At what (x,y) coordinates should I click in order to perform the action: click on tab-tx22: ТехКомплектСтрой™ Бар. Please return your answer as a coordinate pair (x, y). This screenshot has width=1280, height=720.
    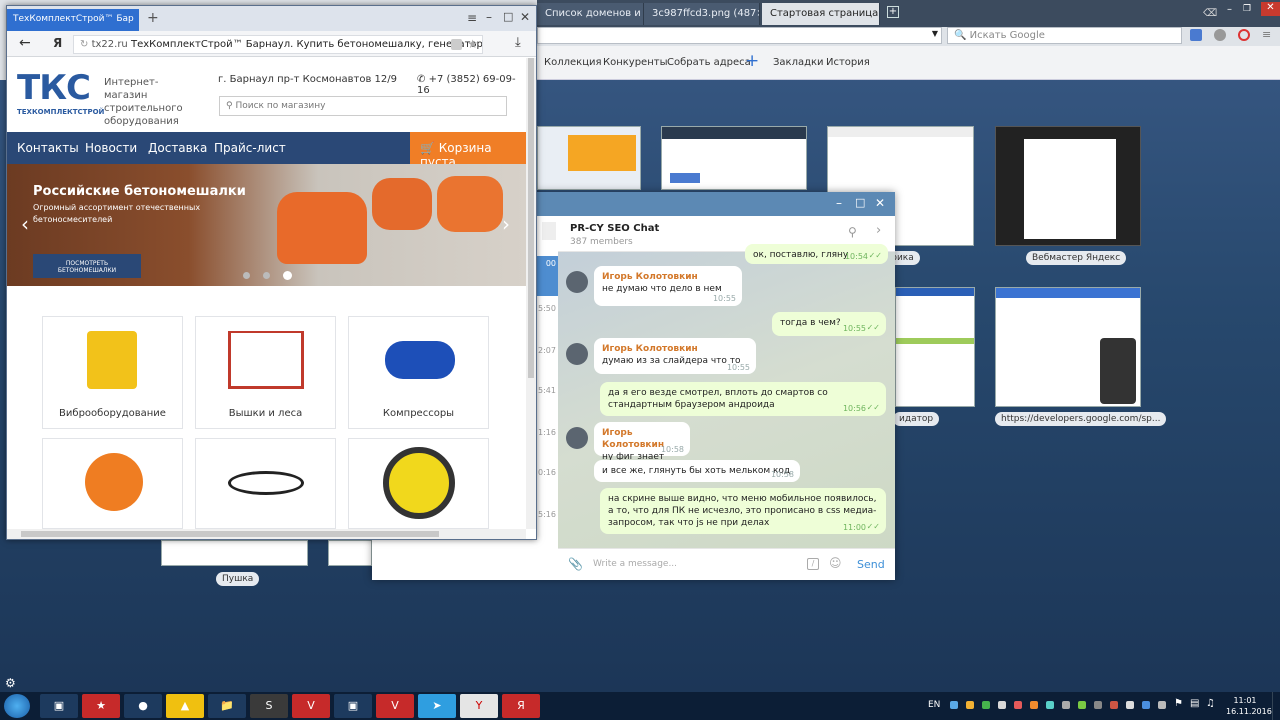
    Looking at the image, I should click on (73, 20).